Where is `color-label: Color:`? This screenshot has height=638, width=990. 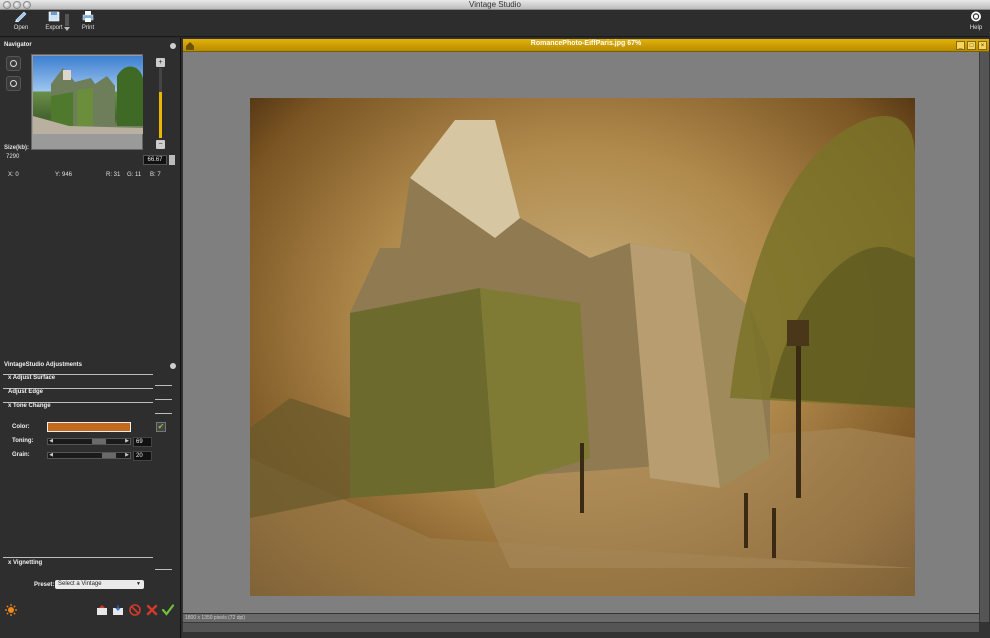 color-label: Color: is located at coordinates (21, 427).